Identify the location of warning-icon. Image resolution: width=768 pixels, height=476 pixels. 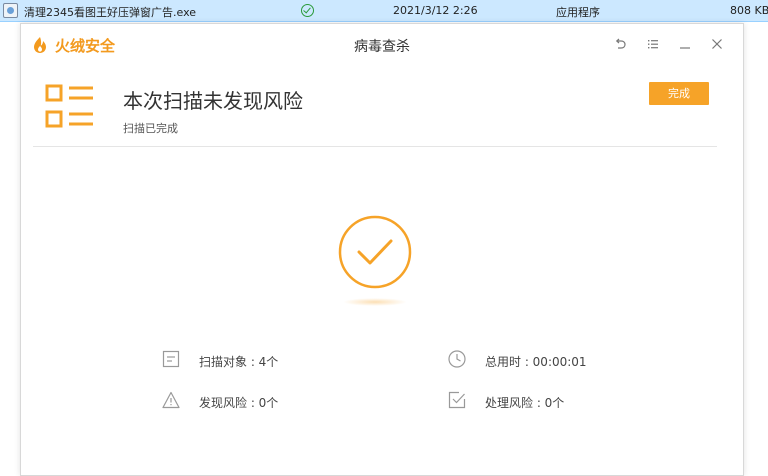
(171, 400).